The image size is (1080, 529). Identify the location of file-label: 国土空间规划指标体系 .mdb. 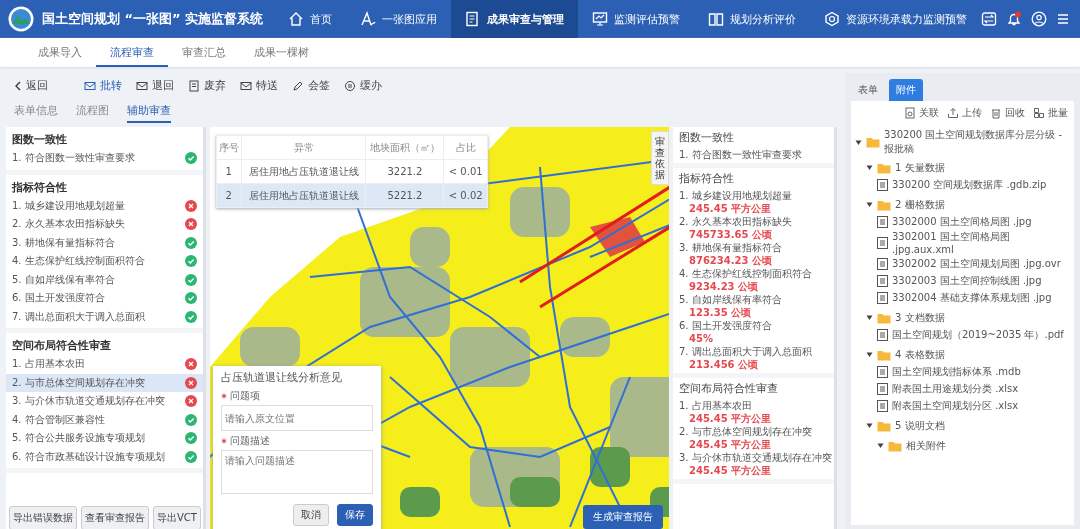
(956, 371).